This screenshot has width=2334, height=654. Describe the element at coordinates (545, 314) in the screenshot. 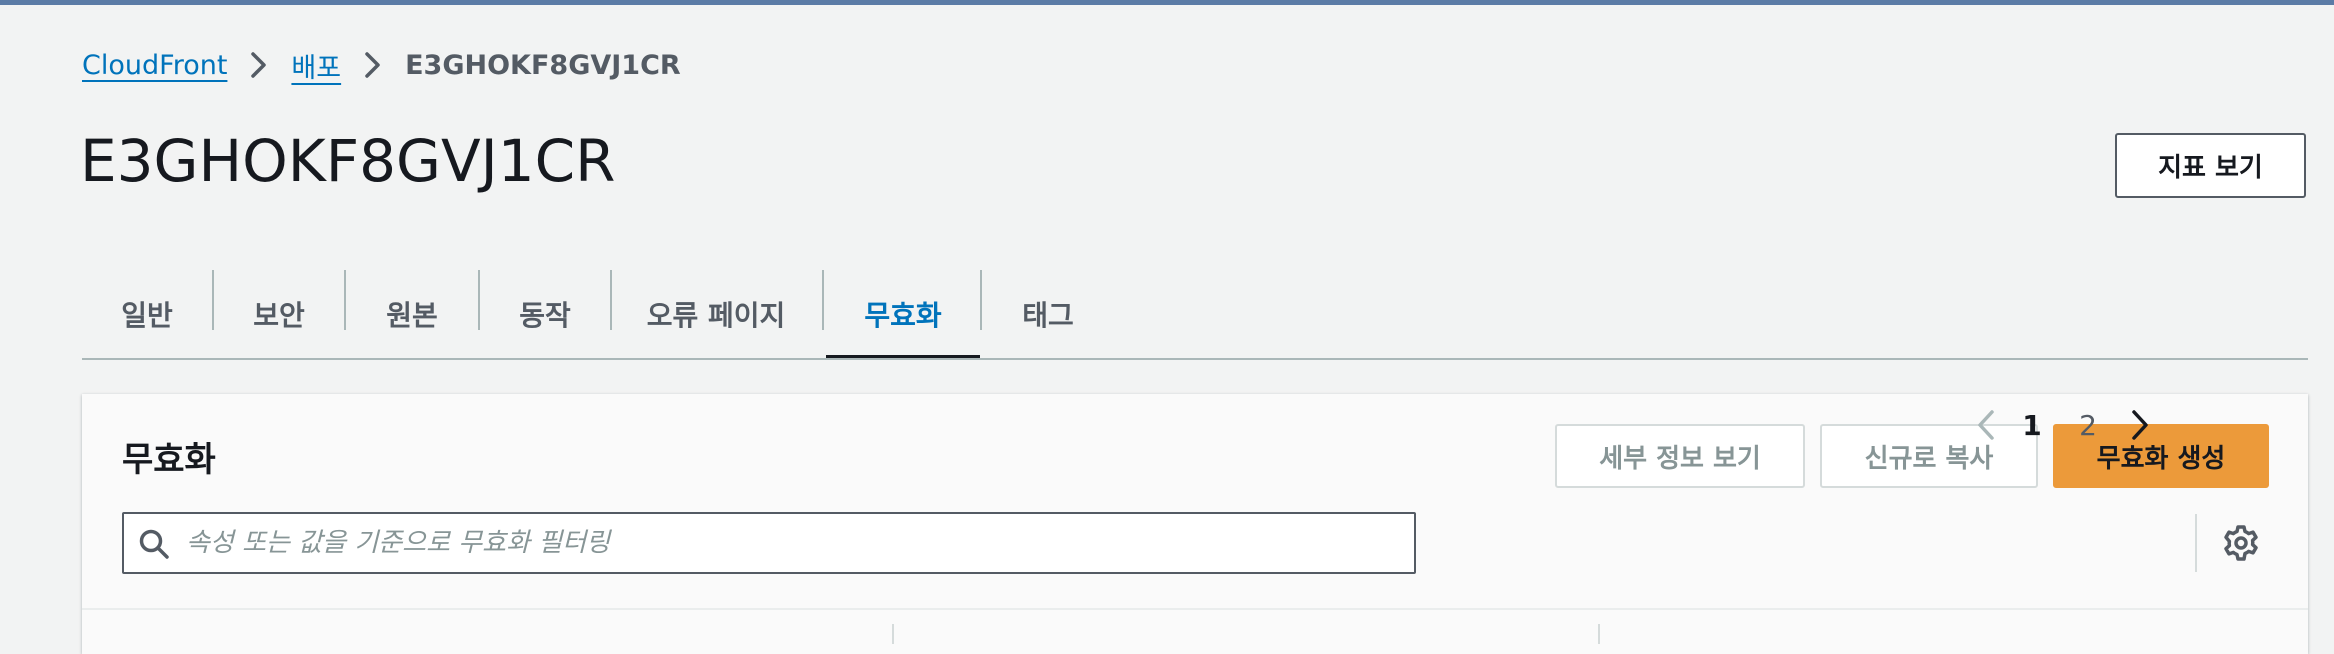

I see `tab-behaviors: 동작` at that location.